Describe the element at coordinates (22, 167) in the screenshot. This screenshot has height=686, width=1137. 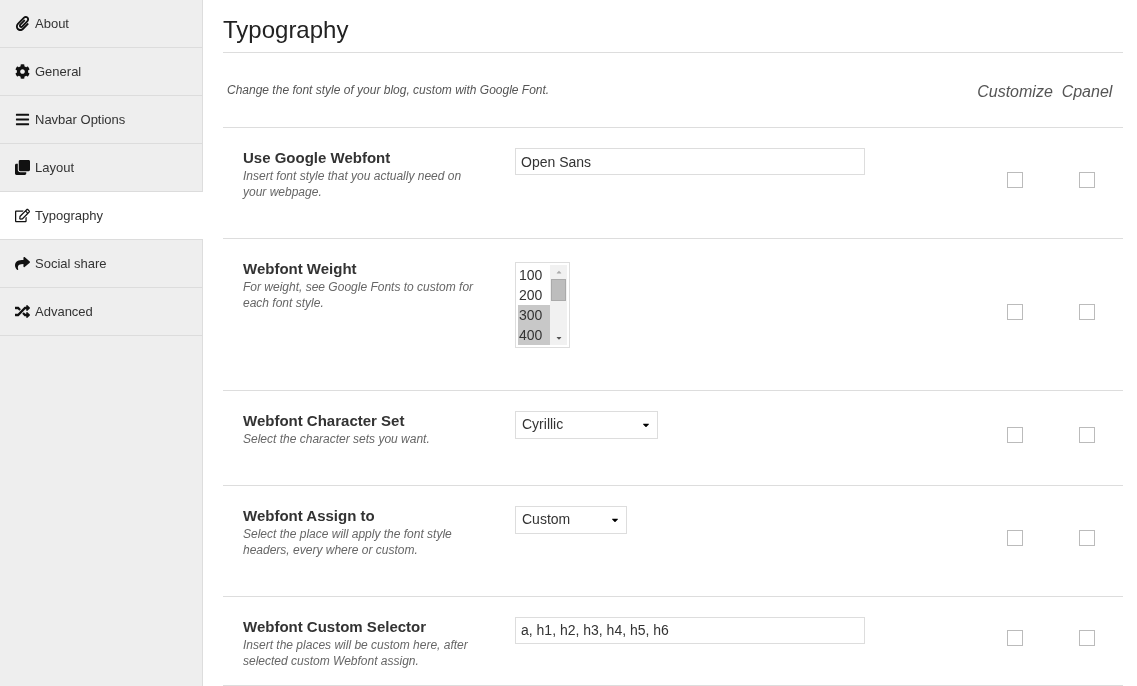
I see `stacked-squares-icon` at that location.